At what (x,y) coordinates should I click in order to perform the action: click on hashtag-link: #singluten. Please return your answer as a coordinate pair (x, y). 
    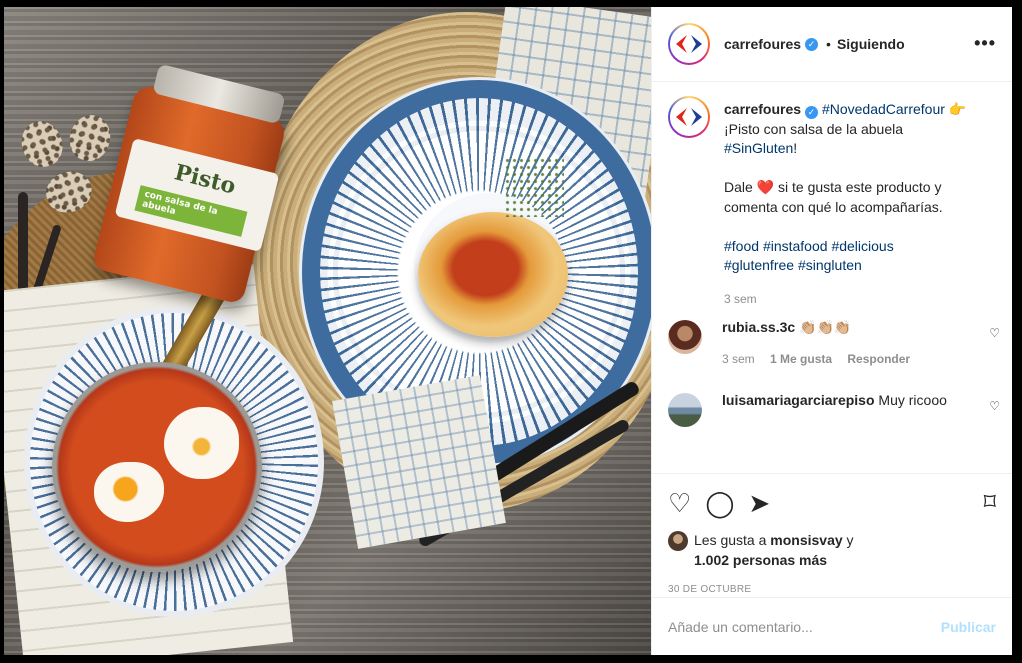
    Looking at the image, I should click on (830, 265).